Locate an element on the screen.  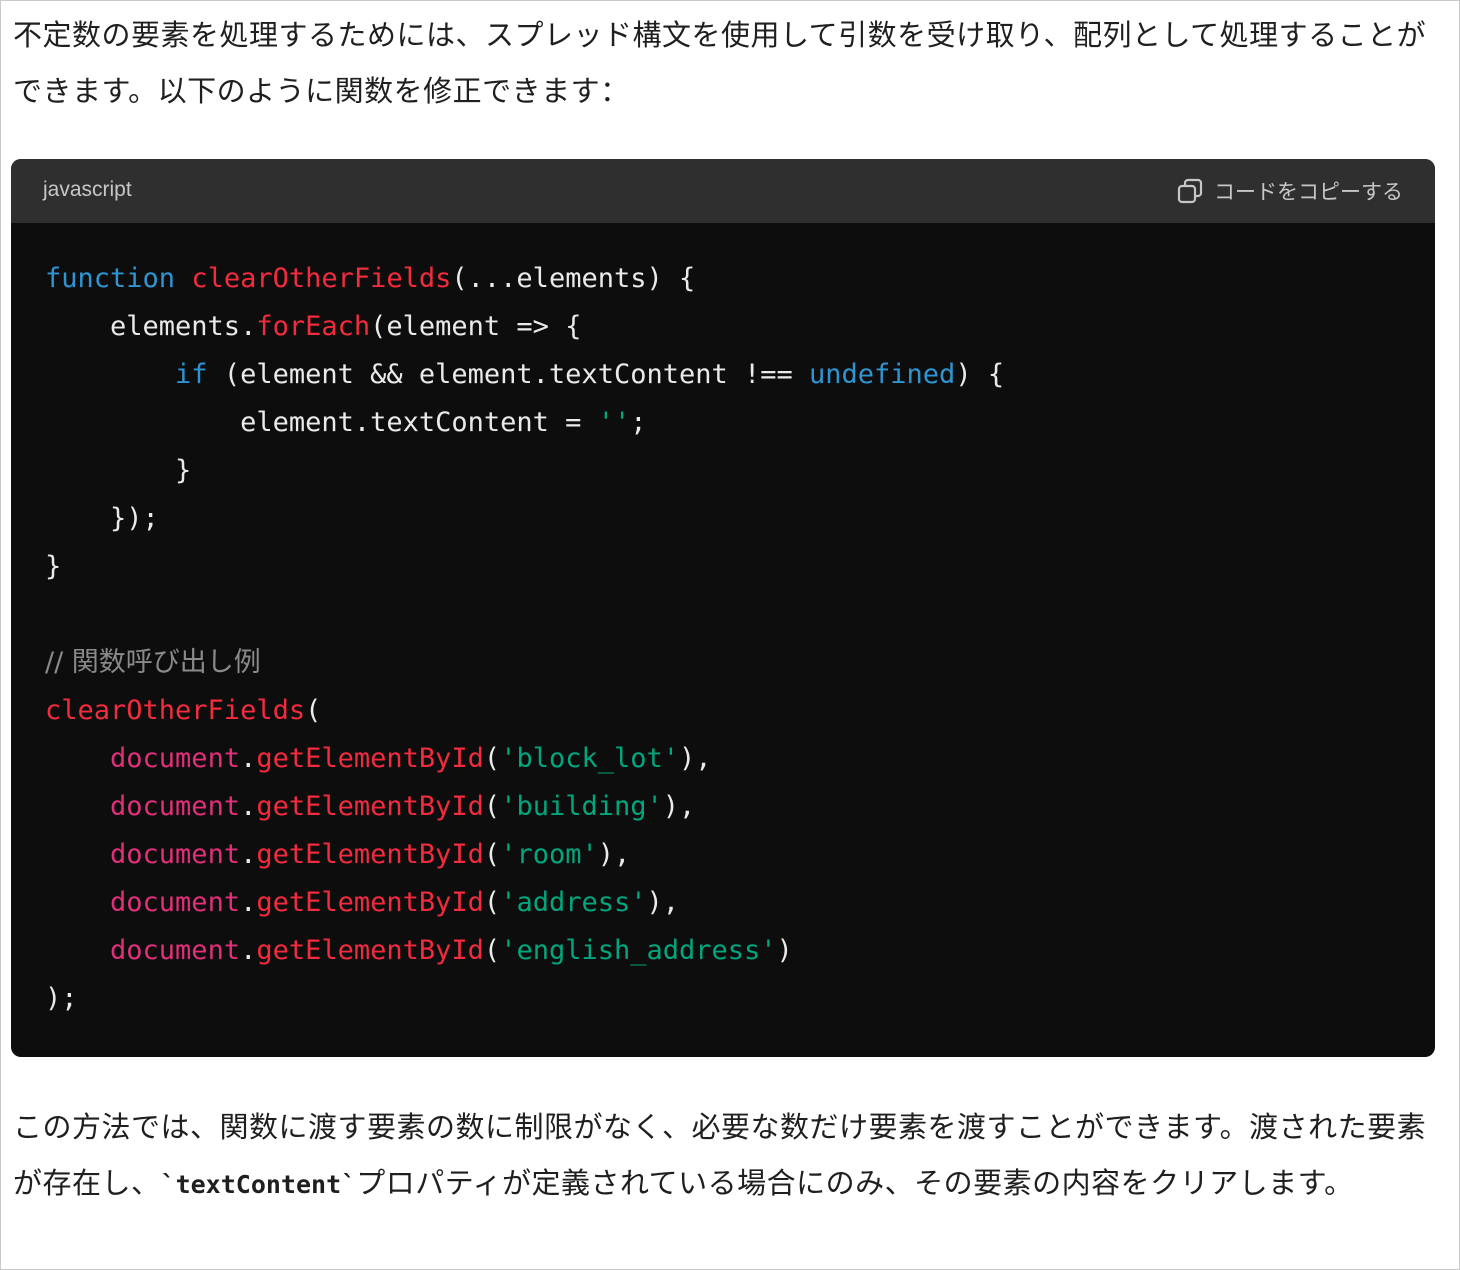
code-string: 'block_lot' is located at coordinates (589, 758).